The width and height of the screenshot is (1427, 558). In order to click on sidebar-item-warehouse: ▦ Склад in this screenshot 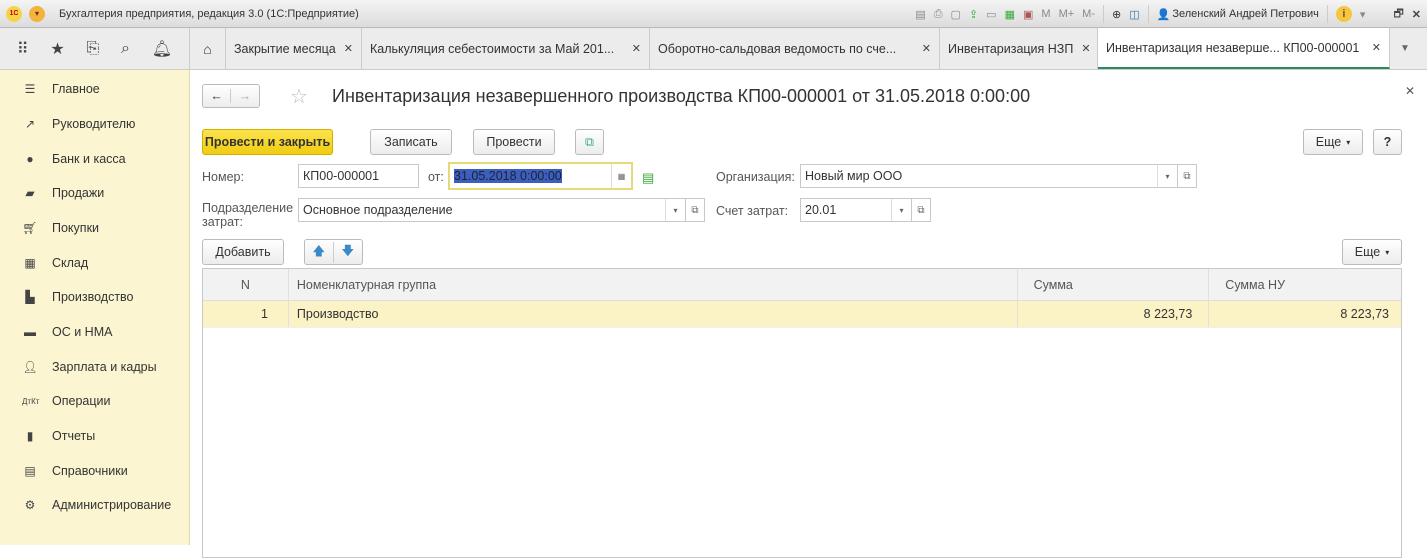, I will do `click(95, 263)`.